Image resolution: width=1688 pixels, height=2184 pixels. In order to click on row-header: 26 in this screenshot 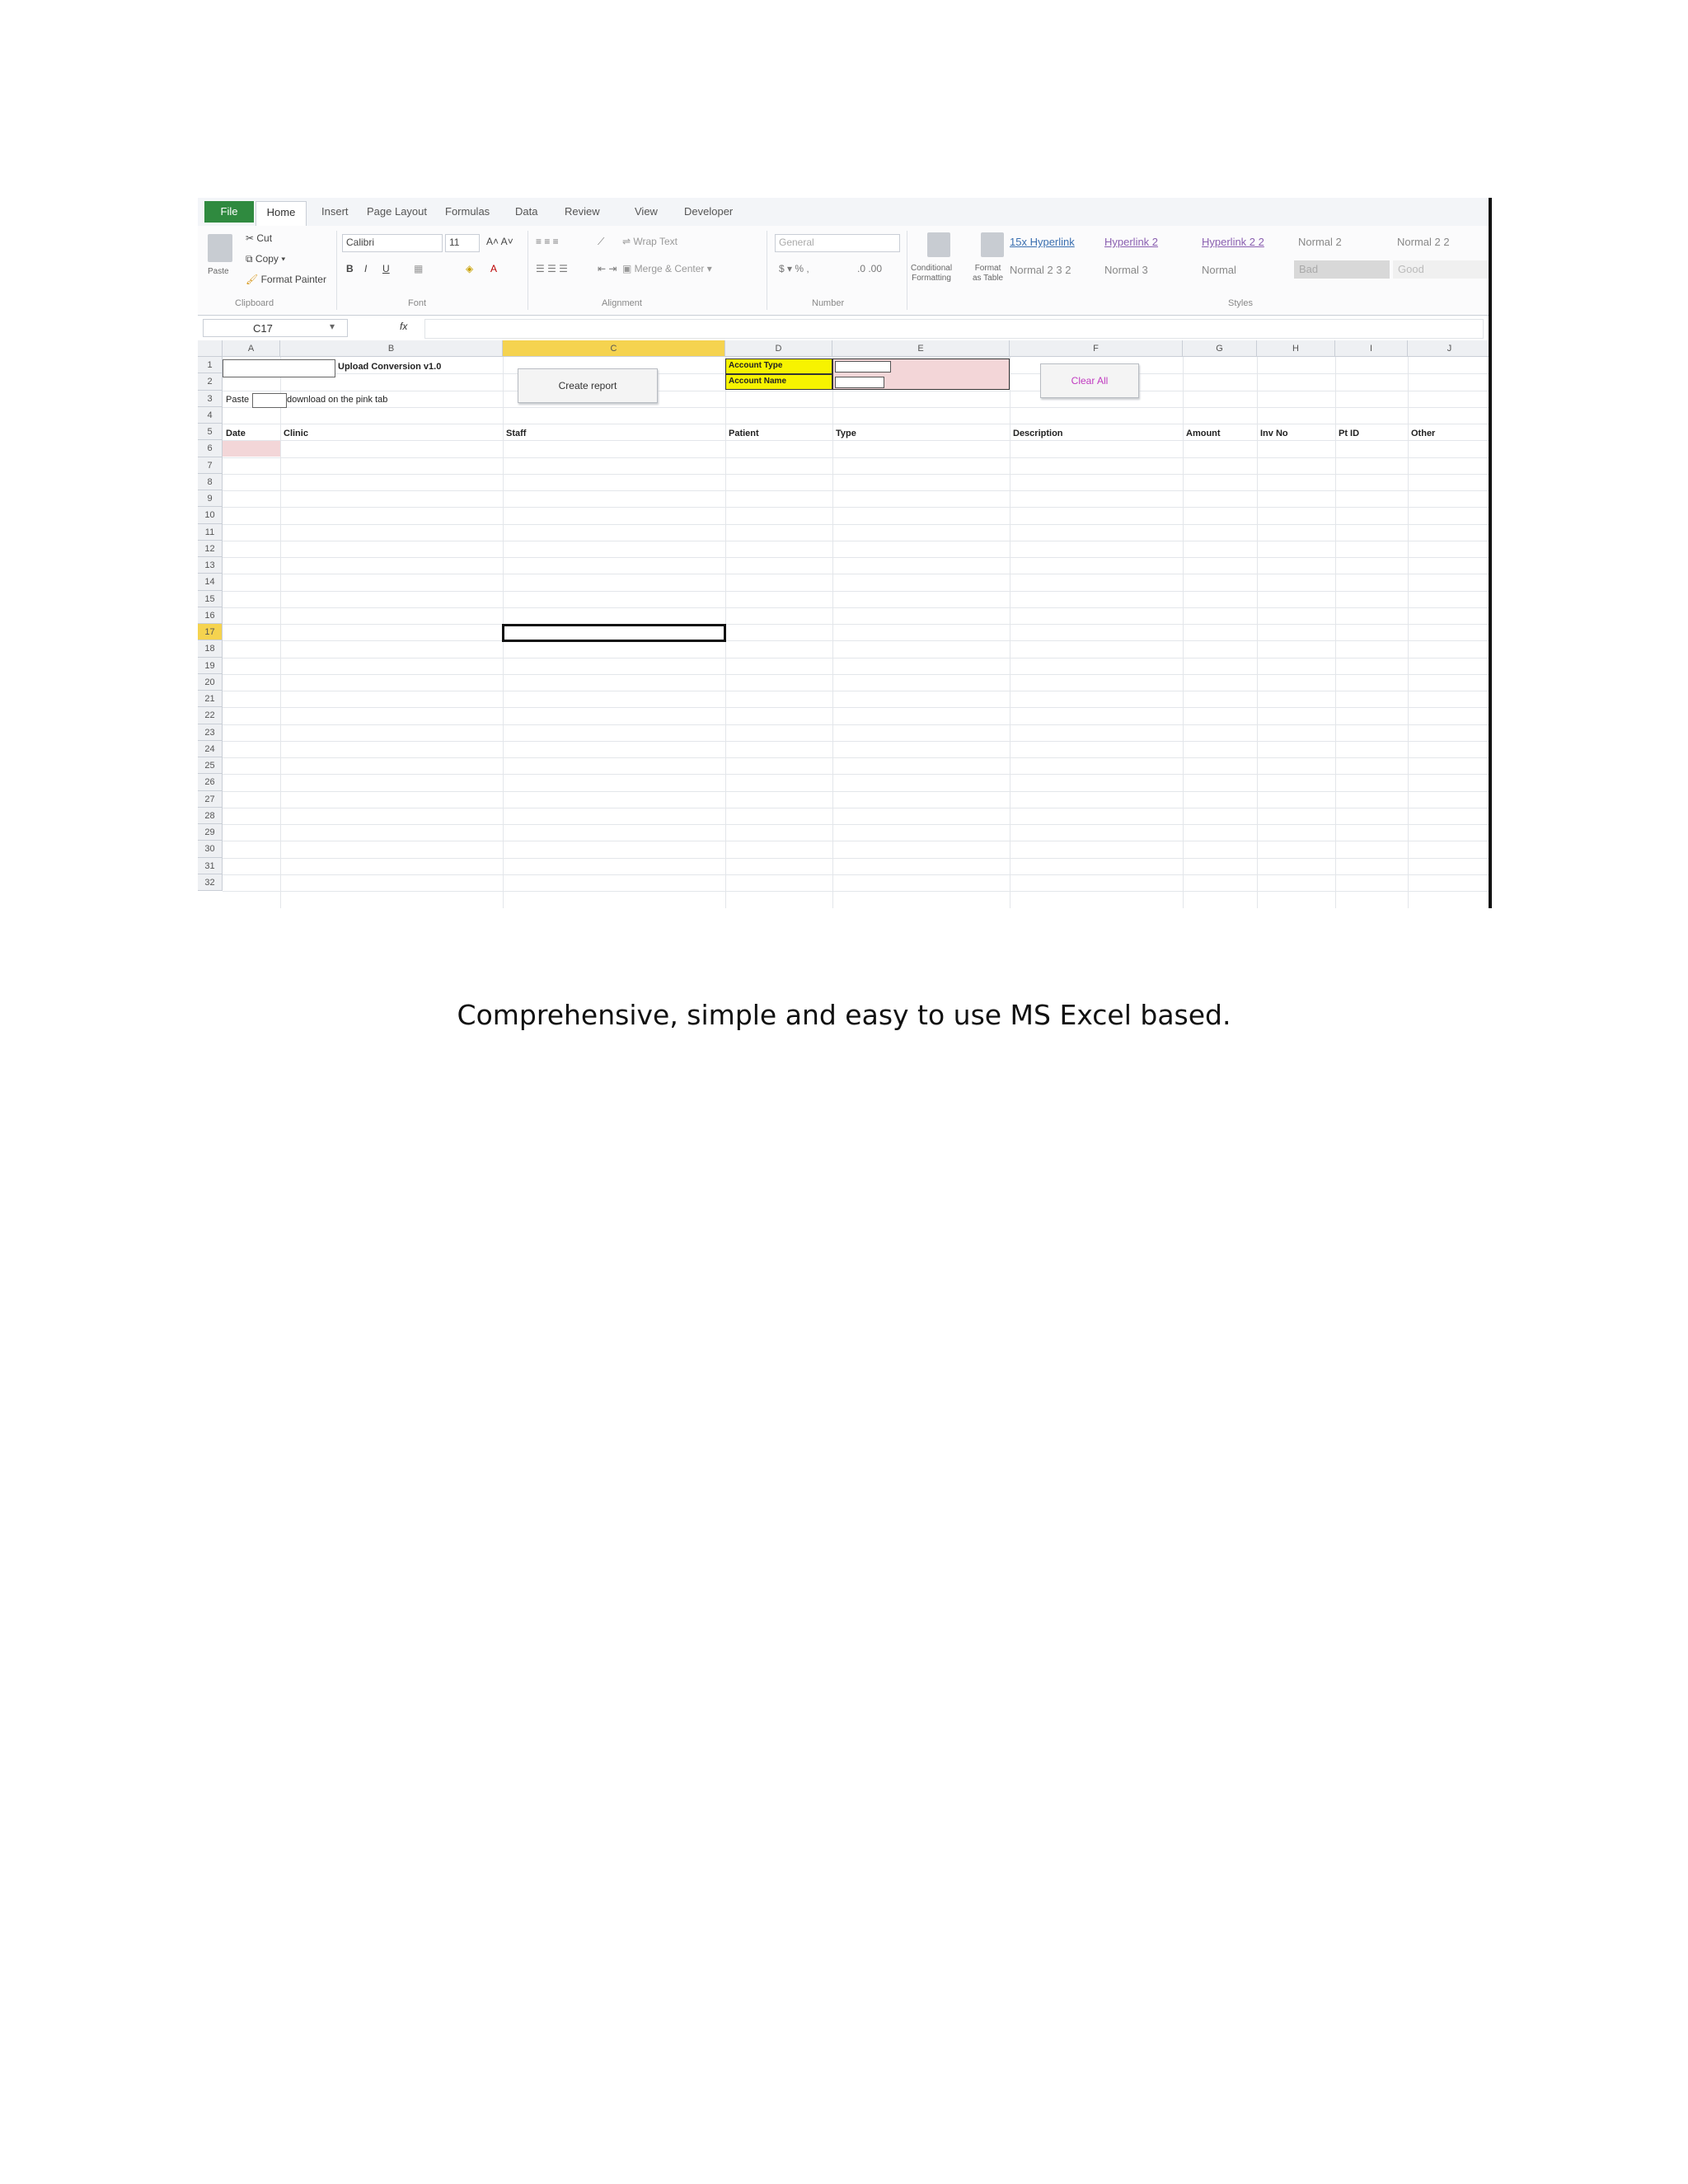, I will do `click(210, 782)`.